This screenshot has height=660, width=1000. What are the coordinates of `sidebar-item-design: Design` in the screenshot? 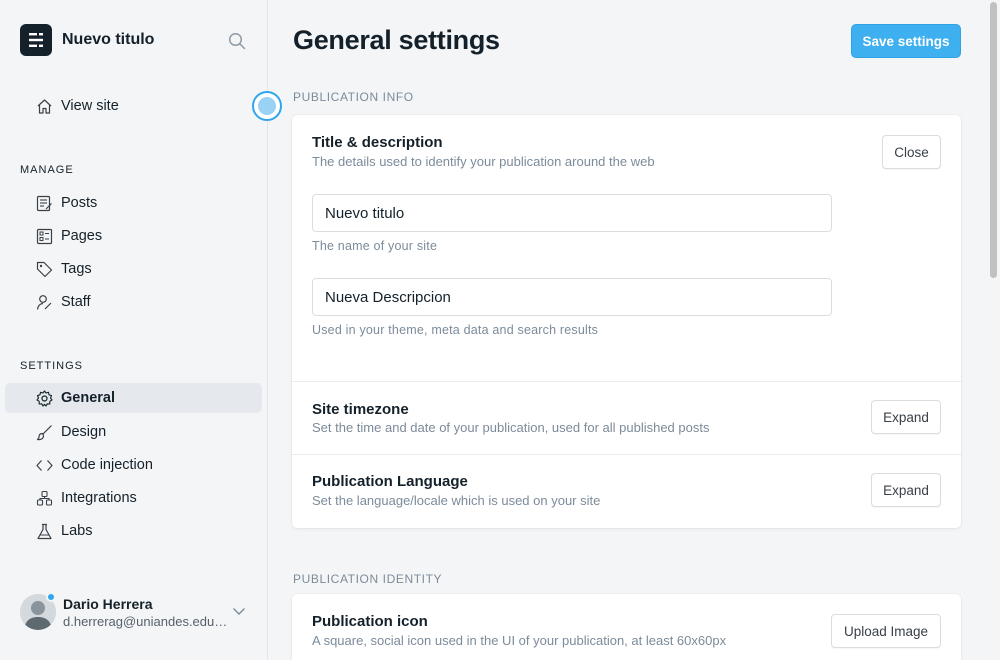 It's located at (133, 432).